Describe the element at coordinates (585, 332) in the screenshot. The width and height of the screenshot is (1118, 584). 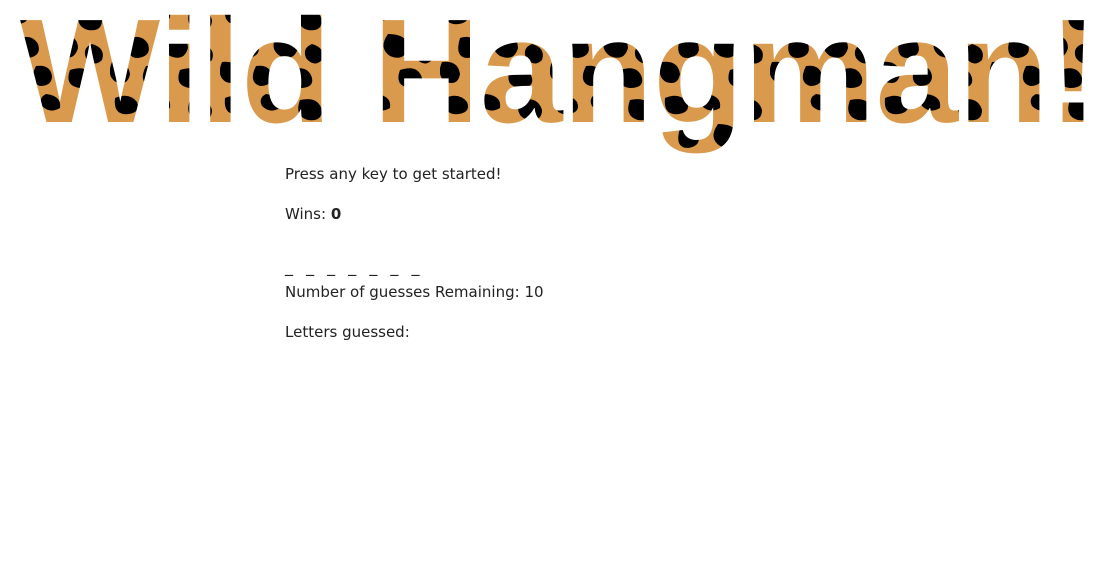
I see `letters-guessed-row: Letters guessed:` at that location.